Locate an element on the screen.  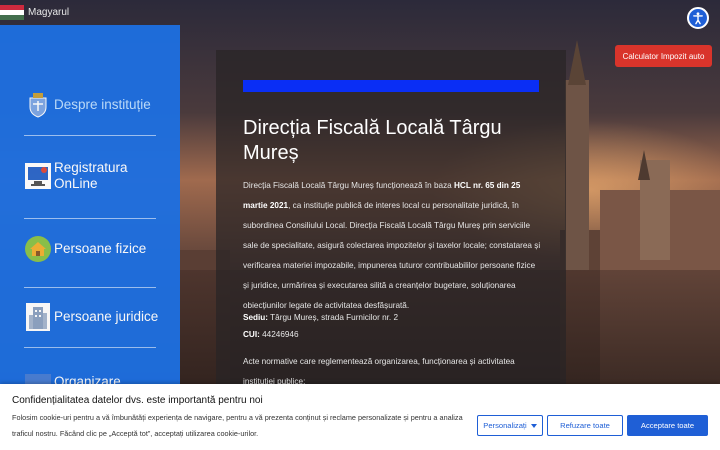
sidebar-item-label: Persoane juridice is located at coordinates (106, 316).